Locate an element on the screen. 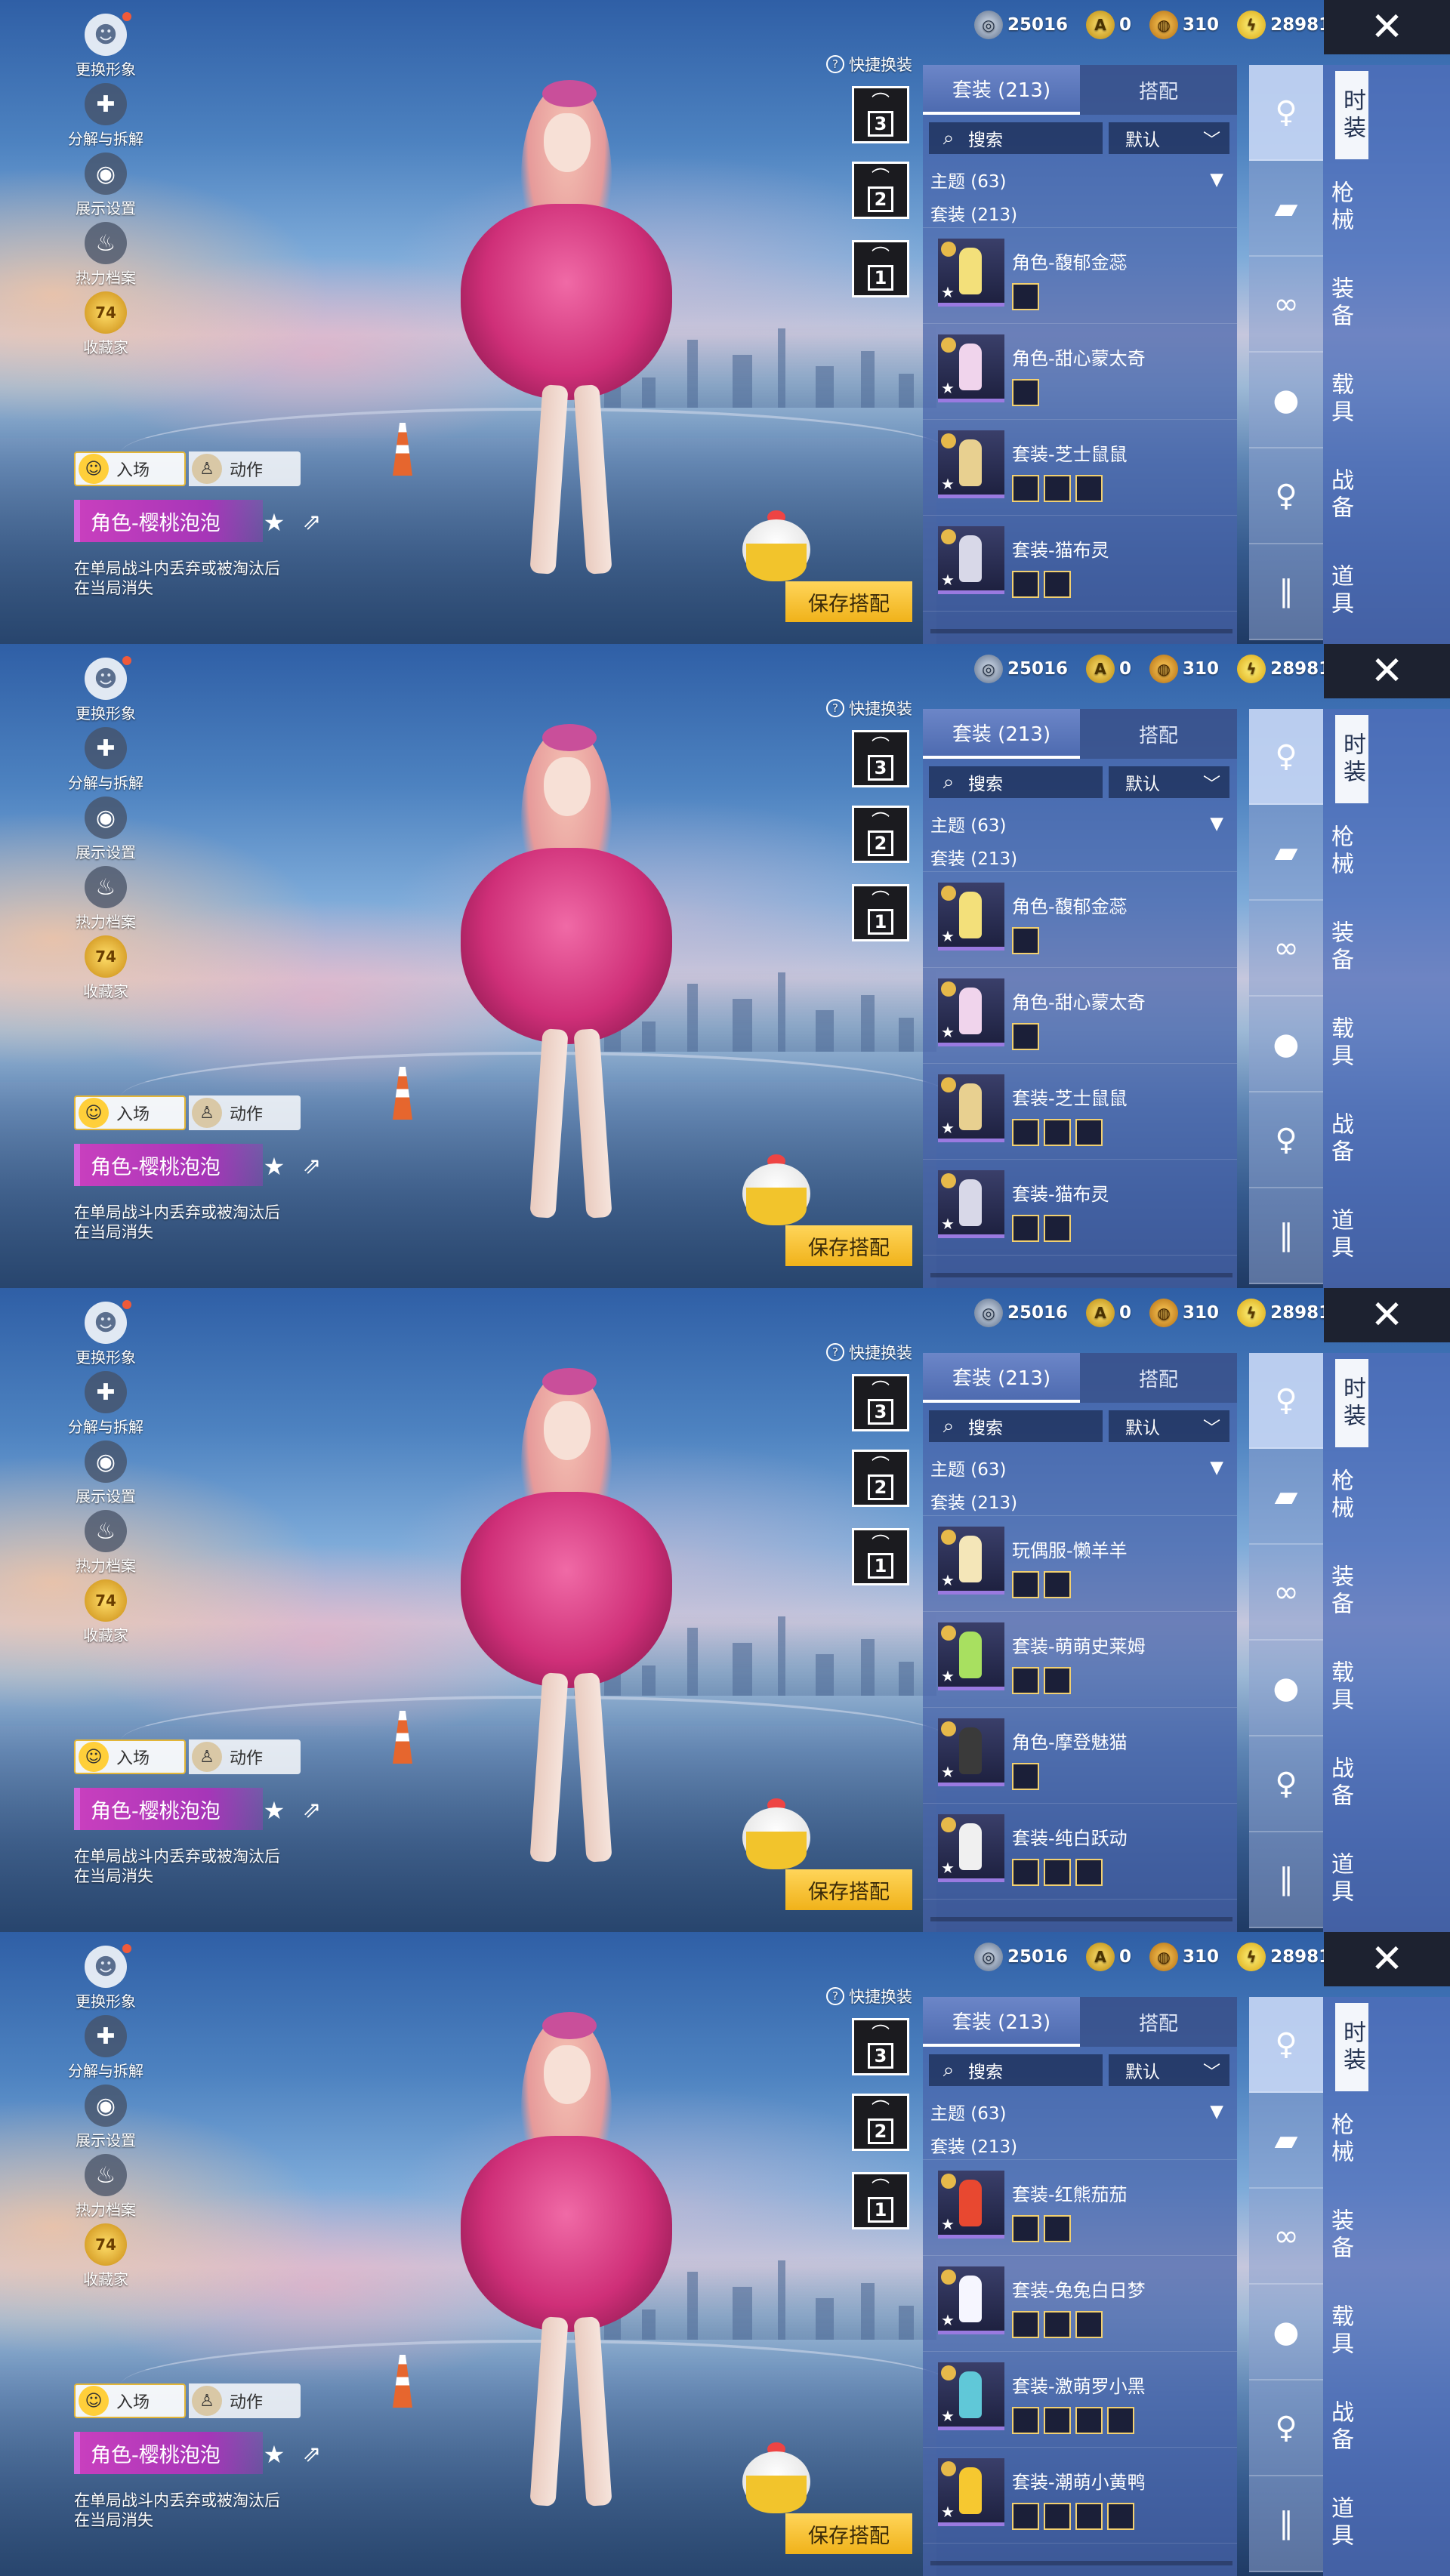  category-tab: 载具 is located at coordinates (1339, 399).